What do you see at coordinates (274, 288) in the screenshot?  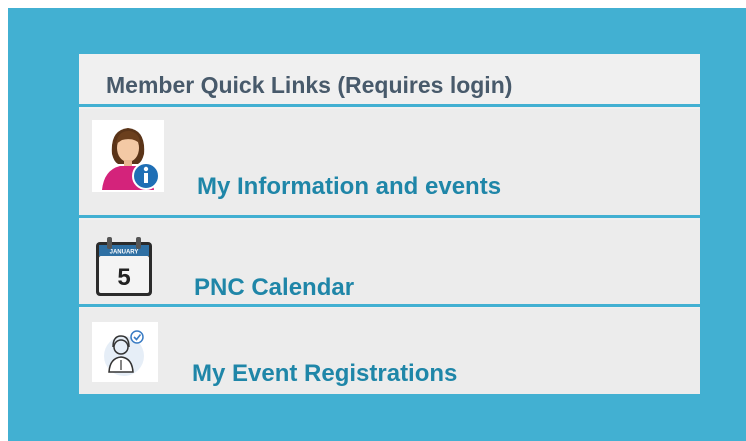 I see `pnc-calendar-link: PNC Calendar` at bounding box center [274, 288].